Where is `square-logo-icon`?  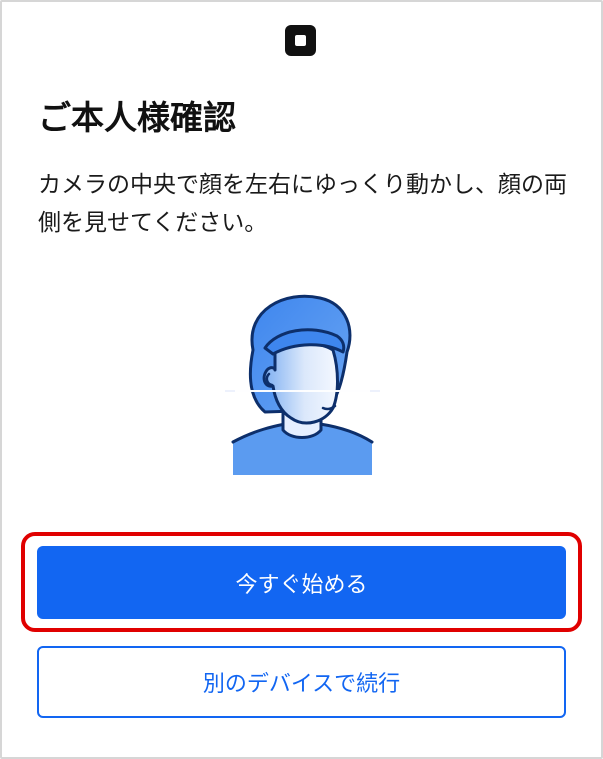 square-logo-icon is located at coordinates (300, 40).